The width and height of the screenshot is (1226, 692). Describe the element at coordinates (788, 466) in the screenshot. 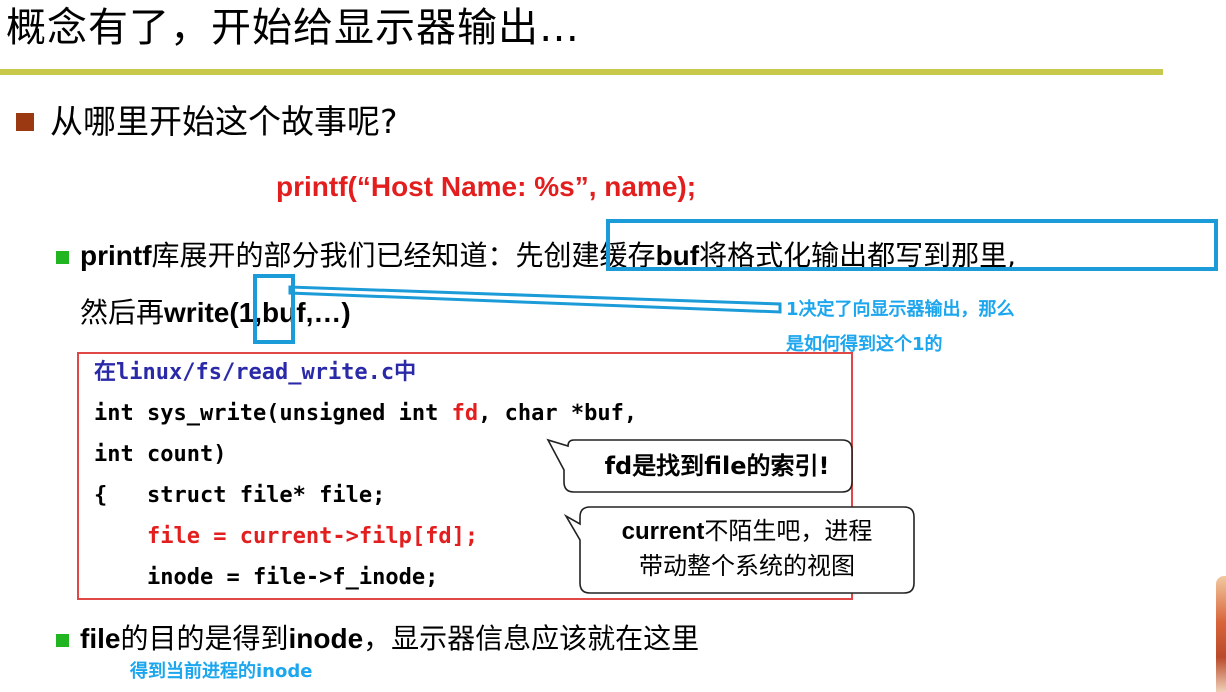

I see `callout1-d: 的索引!` at that location.